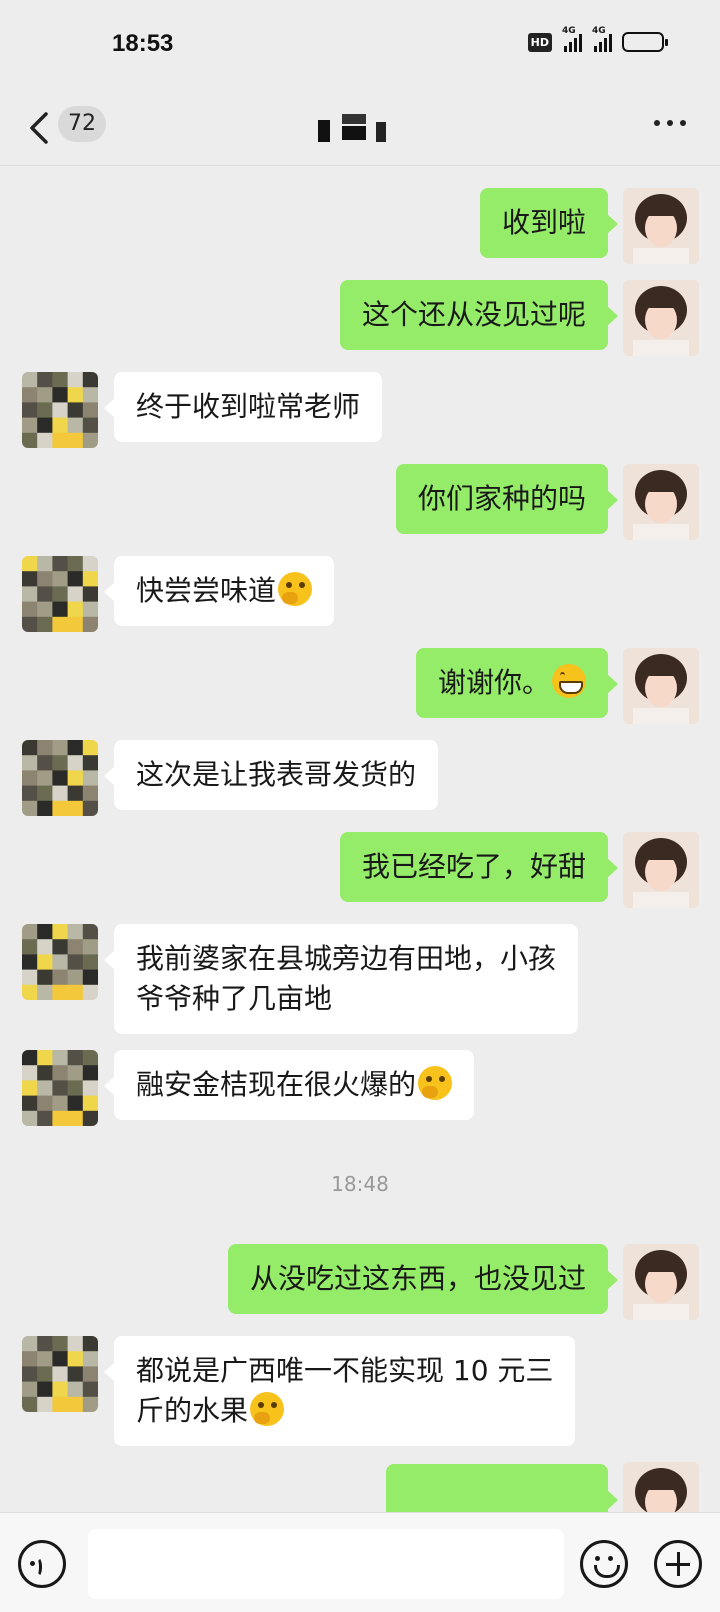  Describe the element at coordinates (41, 128) in the screenshot. I see `back-arrow-icon` at that location.